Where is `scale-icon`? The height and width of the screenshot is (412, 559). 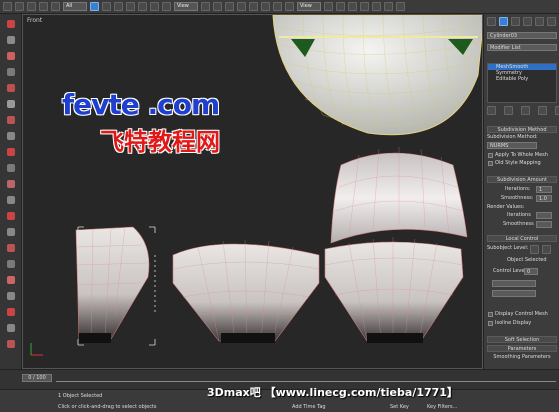 scale-icon is located at coordinates (166, 6).